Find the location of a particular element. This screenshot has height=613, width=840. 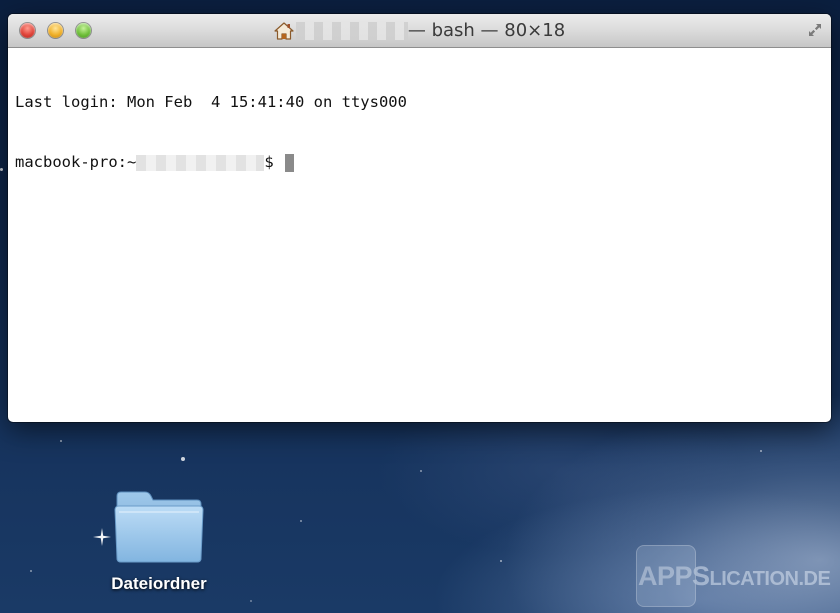

watermark-prefix: APPS is located at coordinates (674, 576).